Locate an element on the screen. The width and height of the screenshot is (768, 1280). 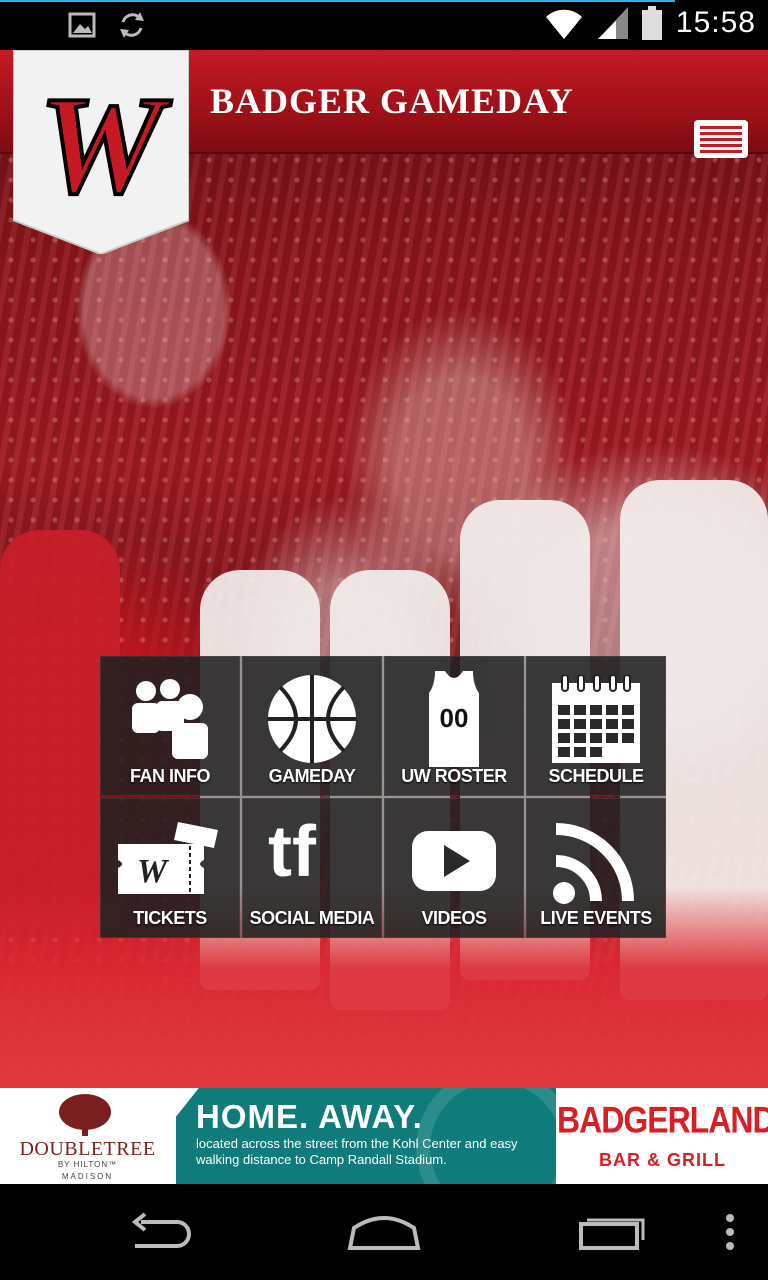
back-button is located at coordinates (160, 1232).